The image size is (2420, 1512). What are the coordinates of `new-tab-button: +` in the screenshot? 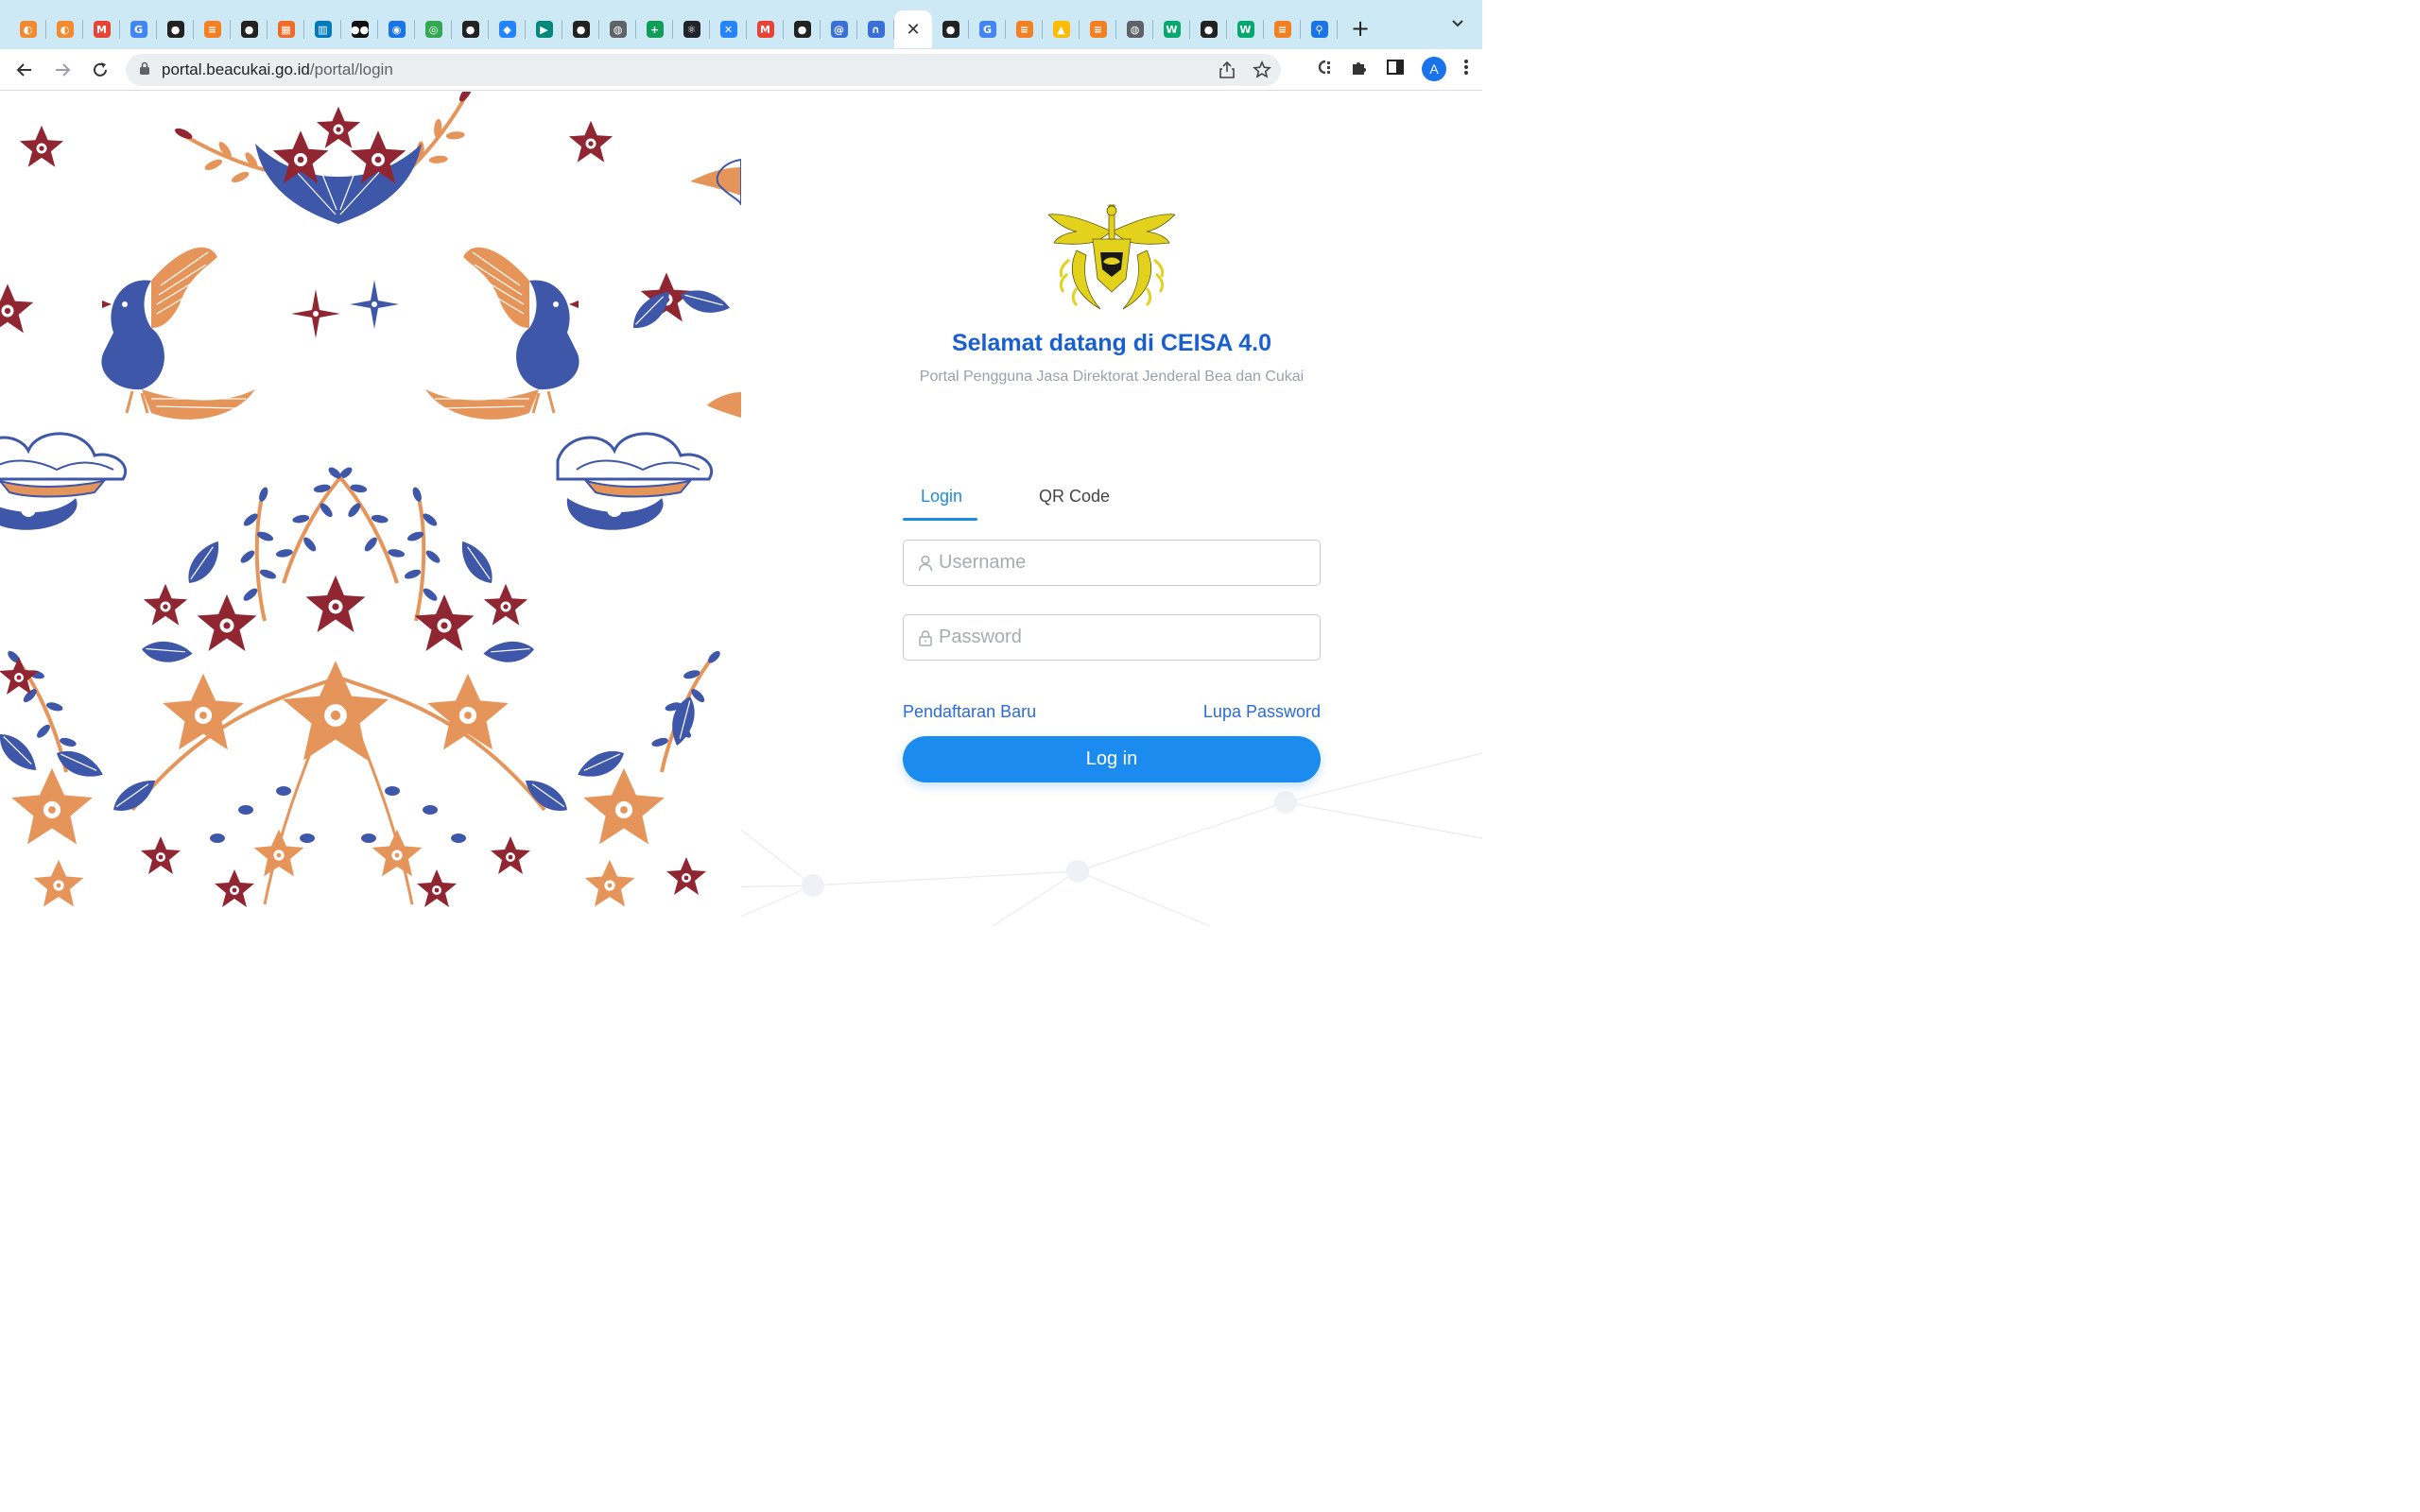 It's located at (1360, 28).